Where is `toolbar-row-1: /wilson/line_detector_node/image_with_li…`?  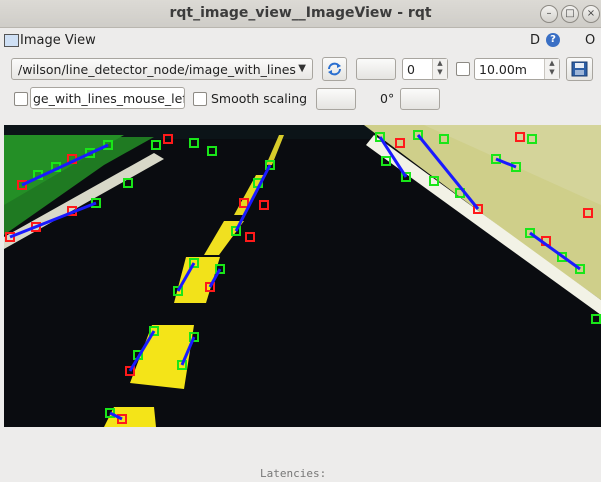
toolbar-row-1: /wilson/line_detector_node/image_with_li… is located at coordinates (300, 69).